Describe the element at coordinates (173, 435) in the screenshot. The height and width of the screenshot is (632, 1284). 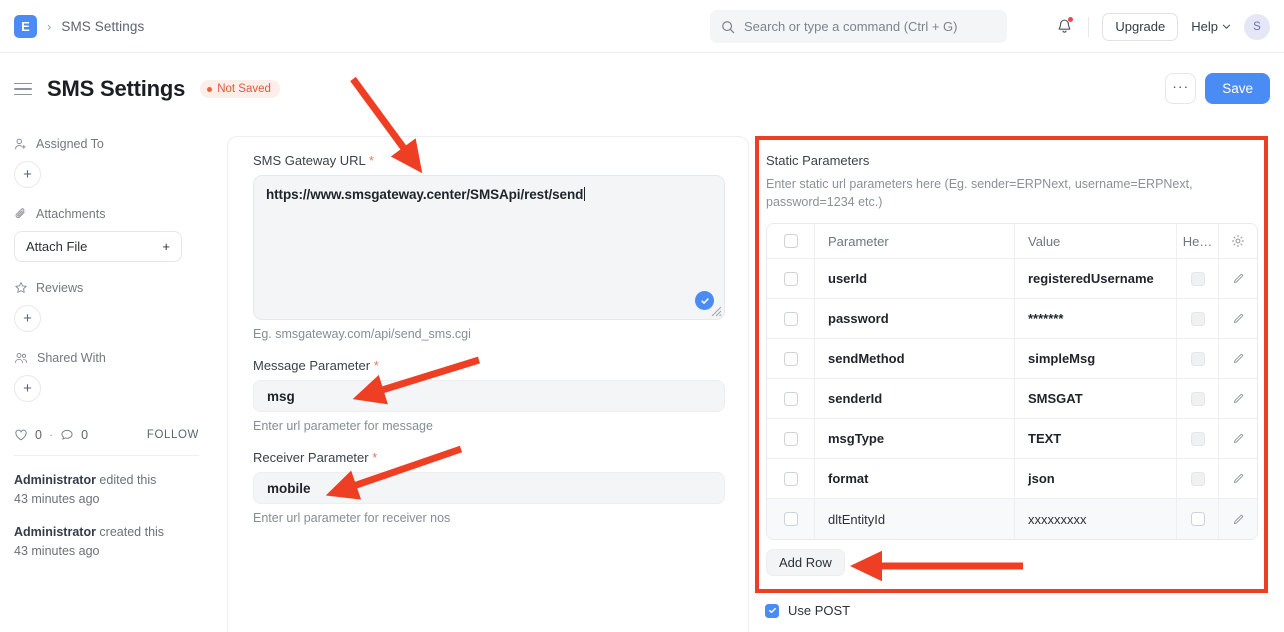
I see `follow-button: FOLLOW` at that location.